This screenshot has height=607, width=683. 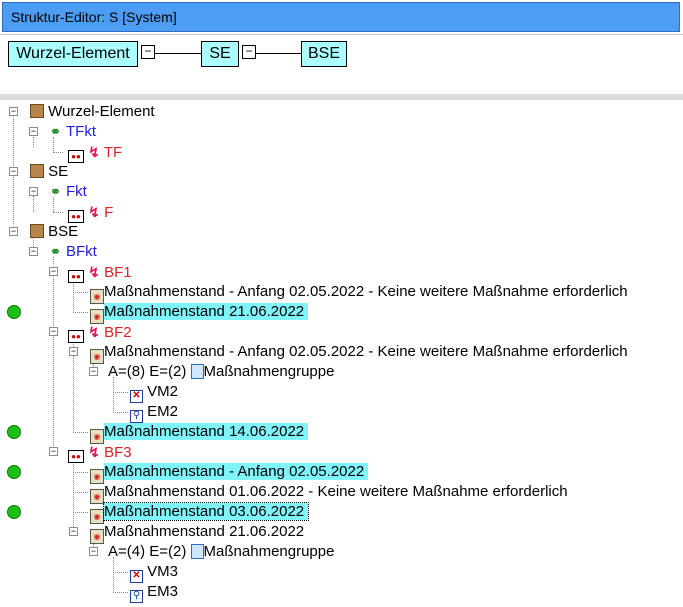 What do you see at coordinates (200, 513) in the screenshot?
I see `tree-node-measure-selected: ◉ Maßnahmenstand 03.06.2022` at bounding box center [200, 513].